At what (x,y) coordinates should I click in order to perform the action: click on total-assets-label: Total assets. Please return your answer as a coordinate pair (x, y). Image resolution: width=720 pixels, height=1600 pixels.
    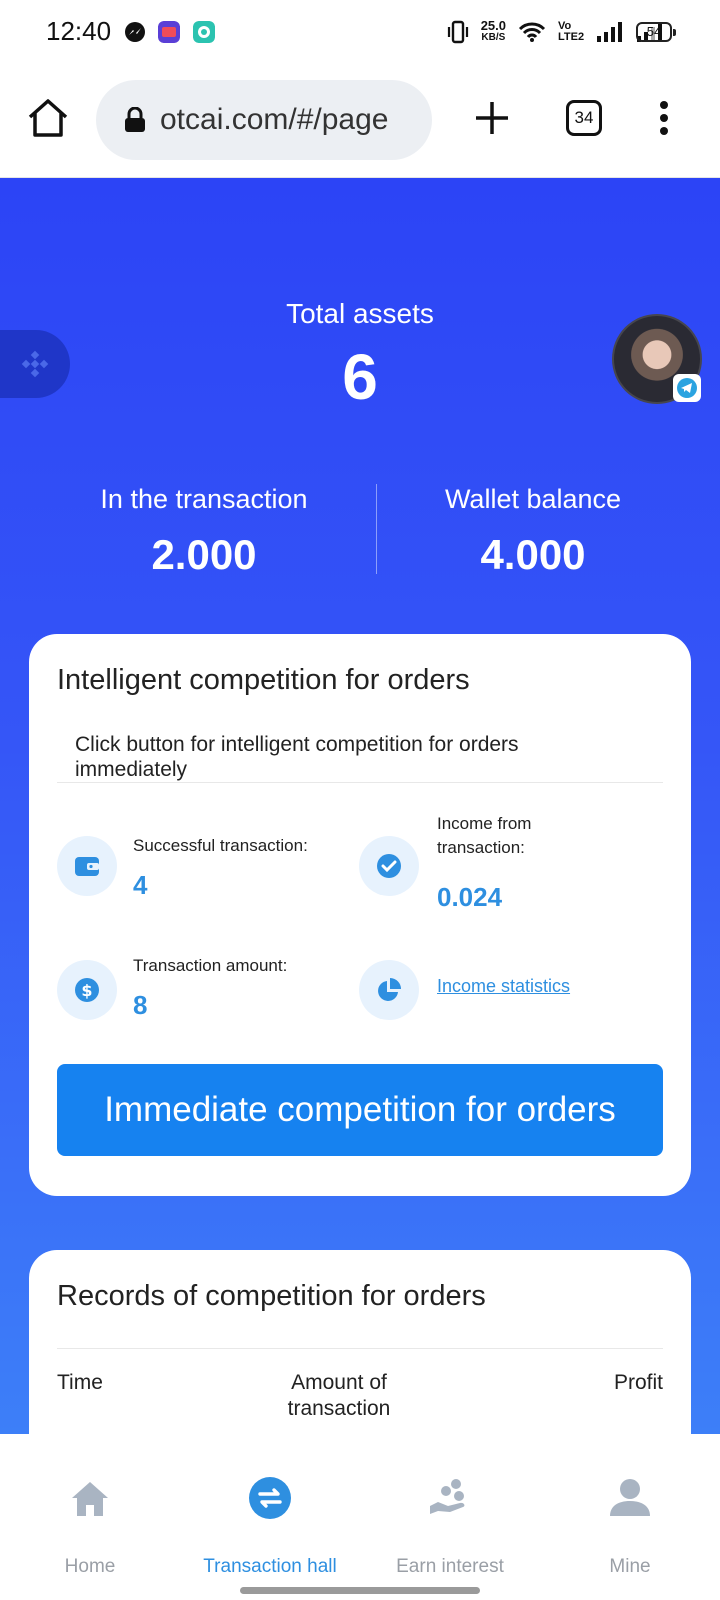
    Looking at the image, I should click on (360, 313).